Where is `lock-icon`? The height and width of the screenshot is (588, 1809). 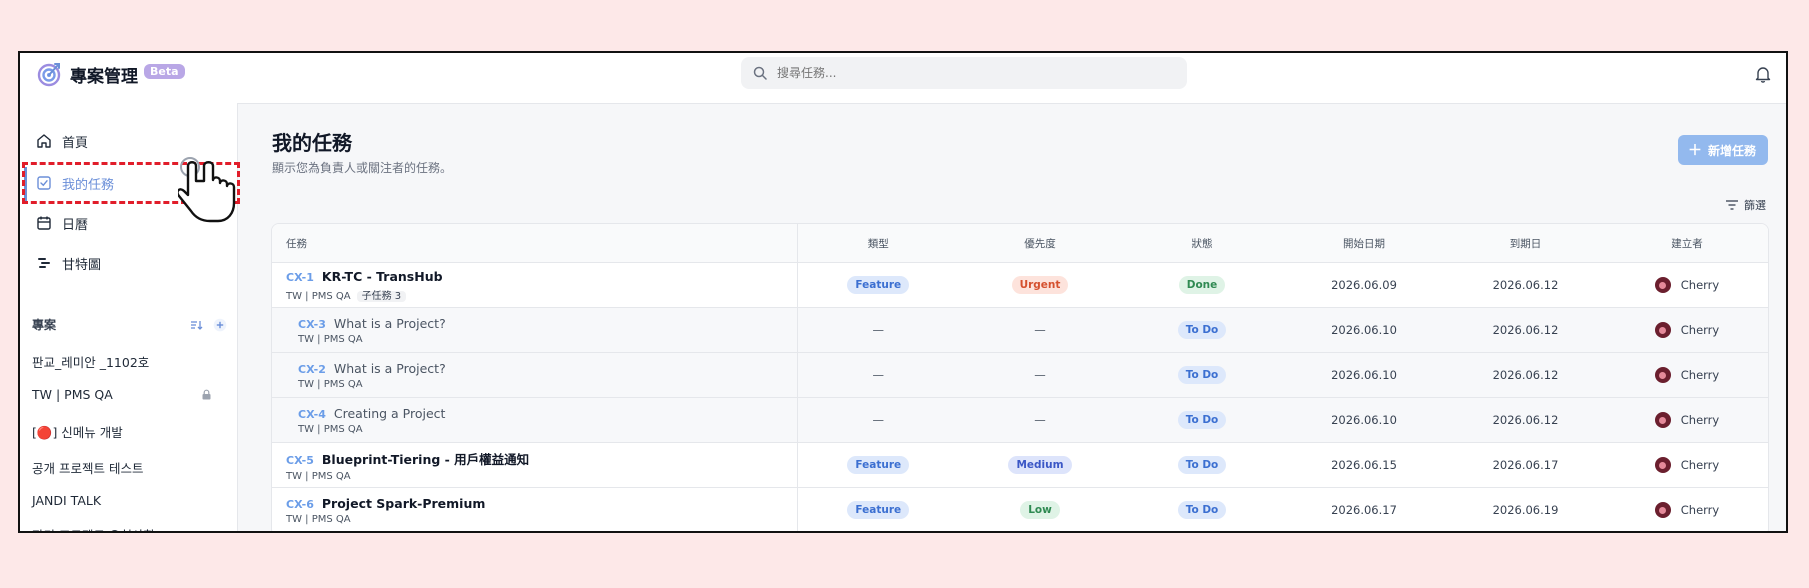 lock-icon is located at coordinates (206, 394).